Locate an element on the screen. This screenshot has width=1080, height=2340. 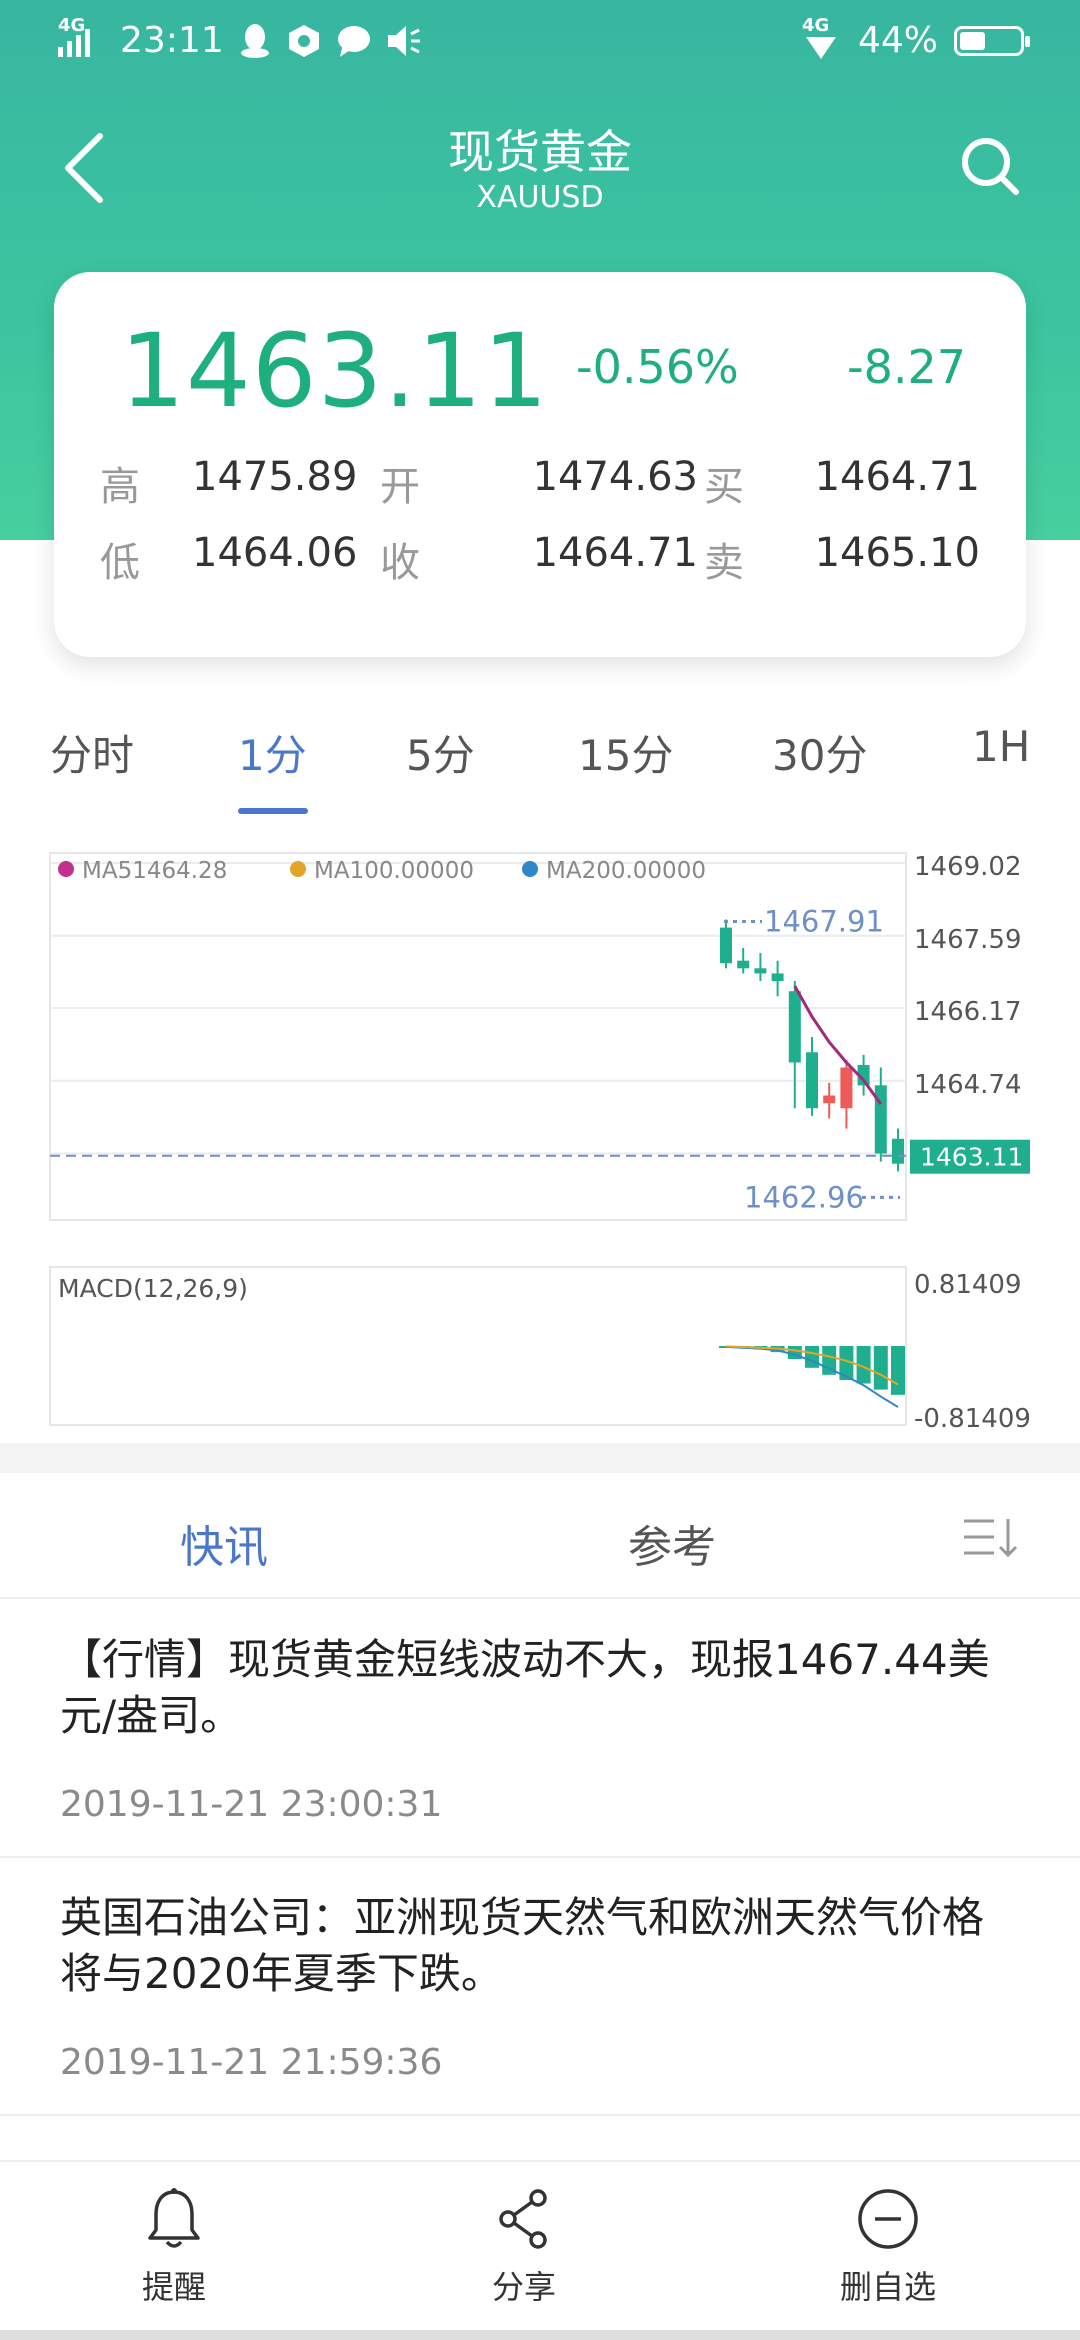
tab-1h: 1H is located at coordinates (1001, 746).